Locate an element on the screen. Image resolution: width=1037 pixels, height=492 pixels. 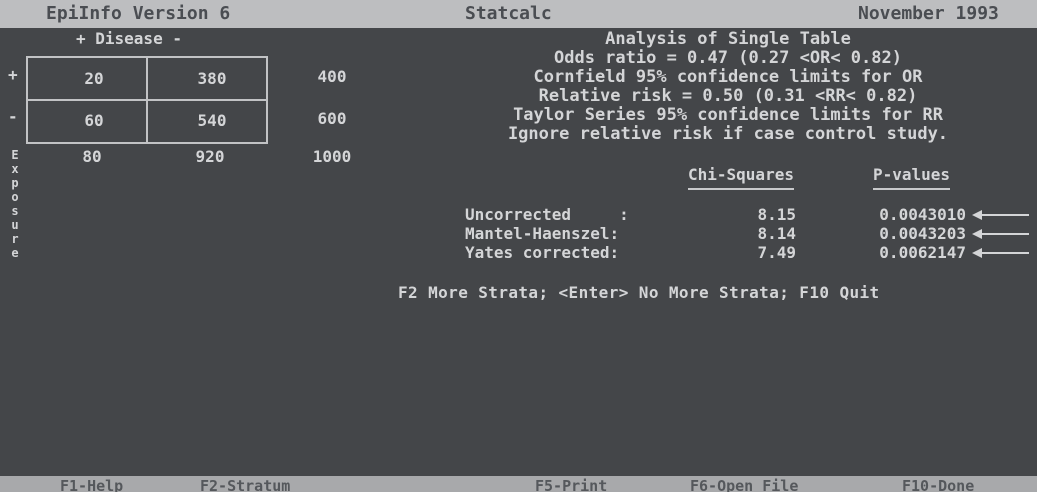
p-mantel-haenszel: 0.0043203 is located at coordinates (922, 233).